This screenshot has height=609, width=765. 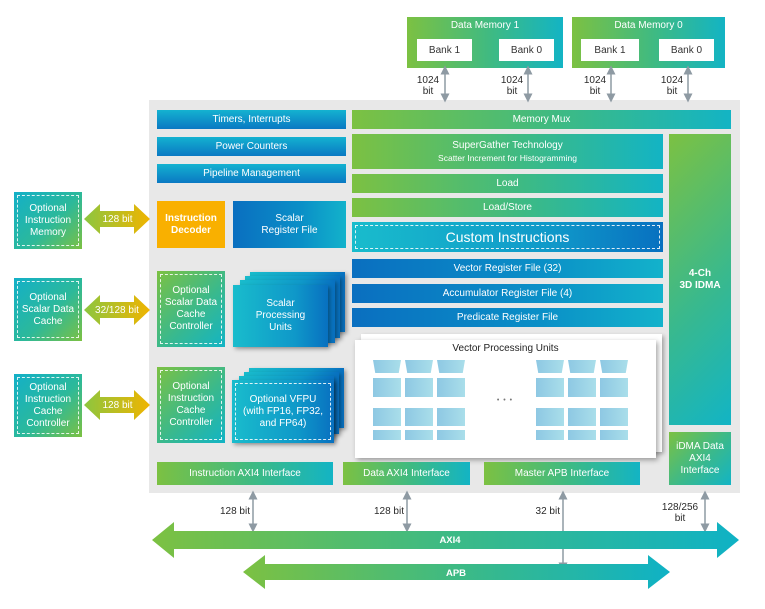 I want to click on supergather-title: SuperGather Technology, so click(x=507, y=145).